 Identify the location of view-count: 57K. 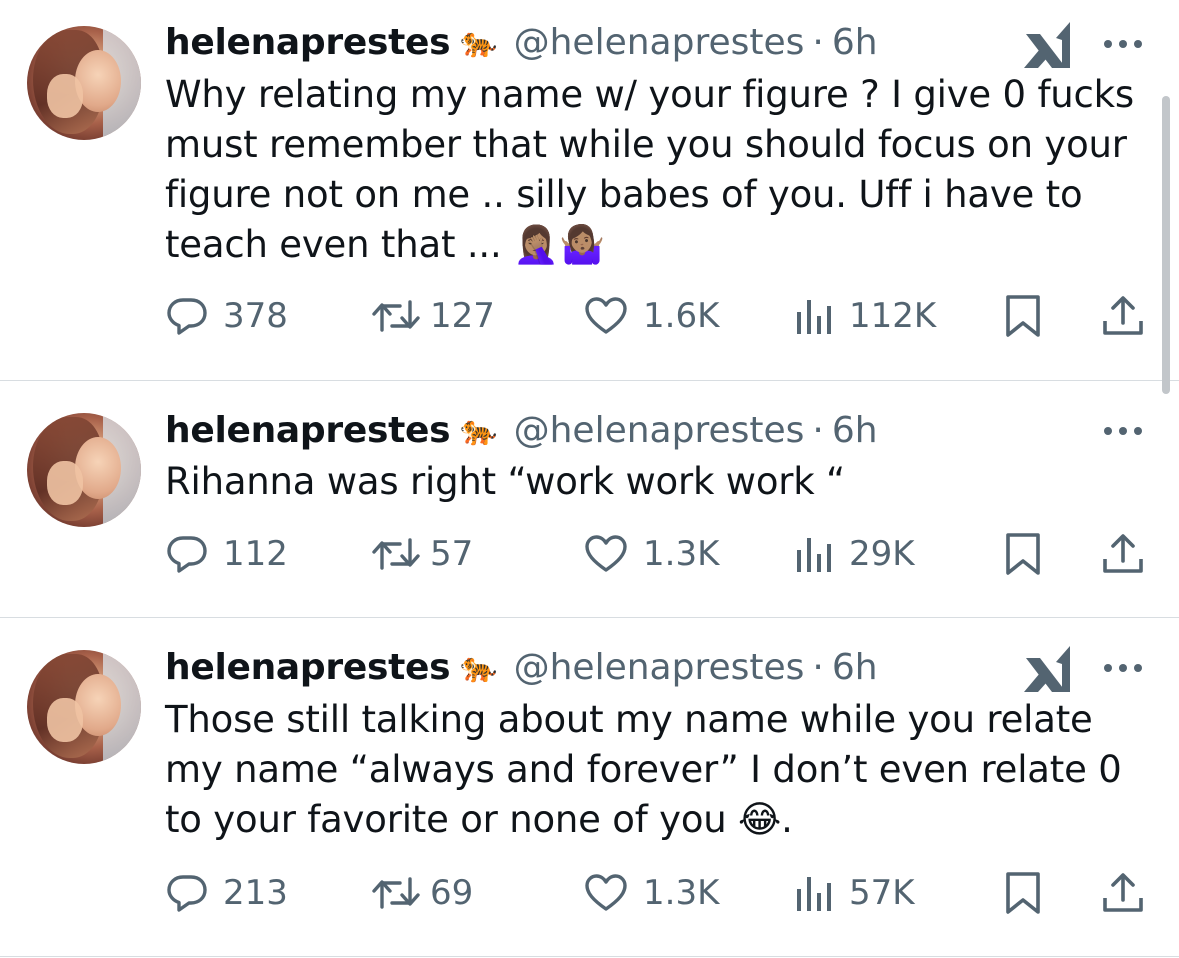
(882, 893).